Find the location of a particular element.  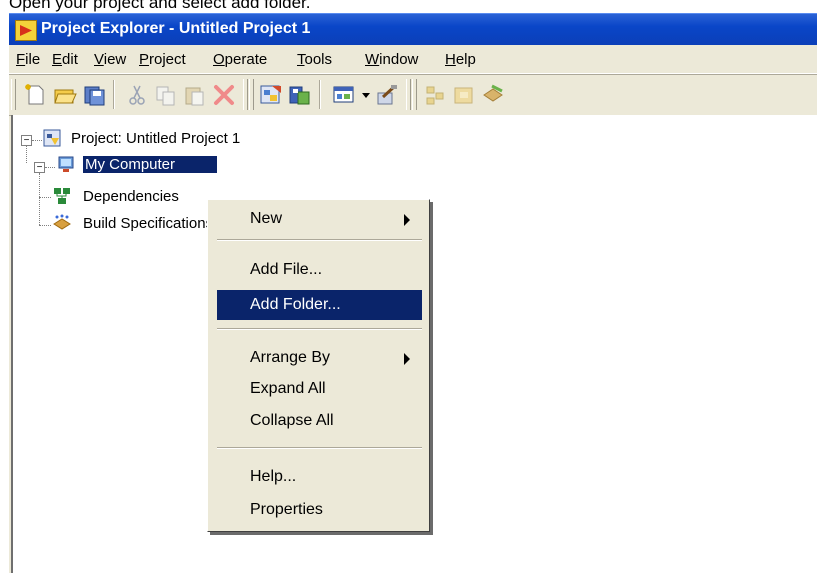

title-bar: Project Explorer - Untitled Project 1 is located at coordinates (413, 29).